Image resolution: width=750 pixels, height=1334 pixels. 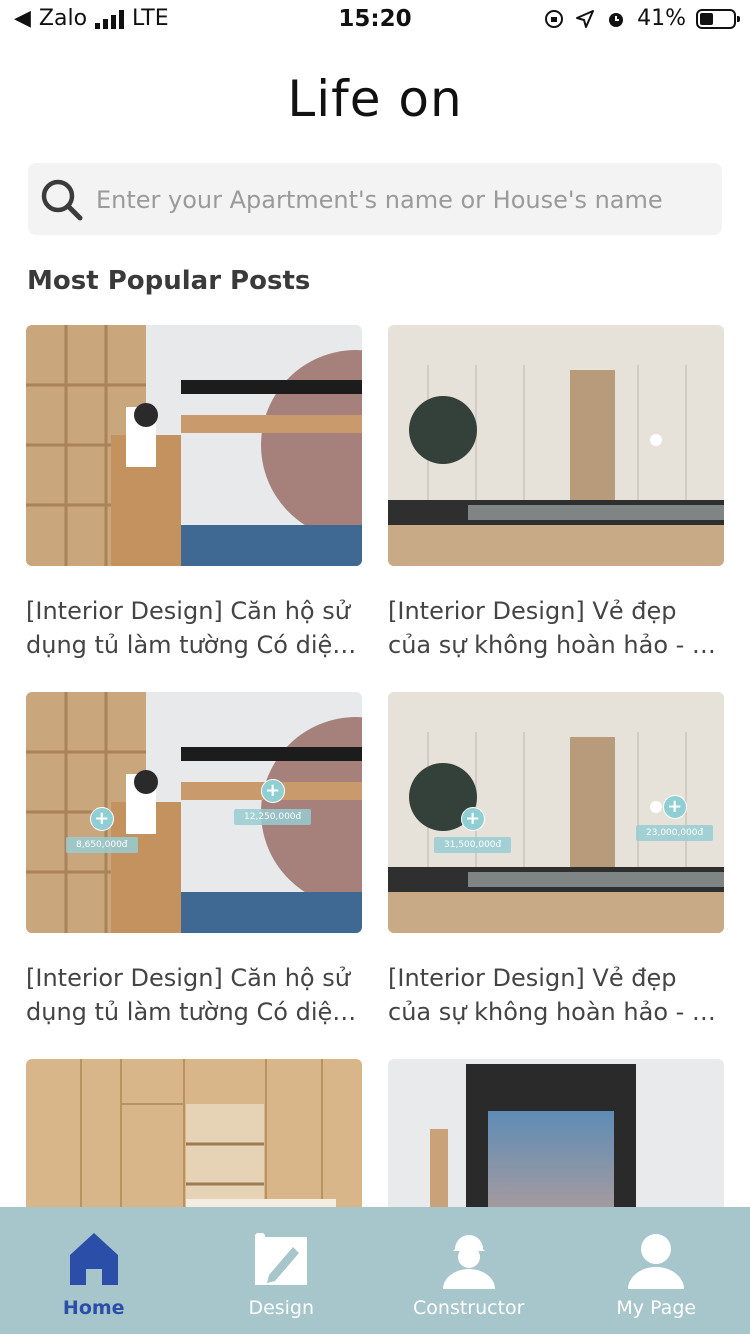 What do you see at coordinates (281, 1308) in the screenshot?
I see `tab-label: Design` at bounding box center [281, 1308].